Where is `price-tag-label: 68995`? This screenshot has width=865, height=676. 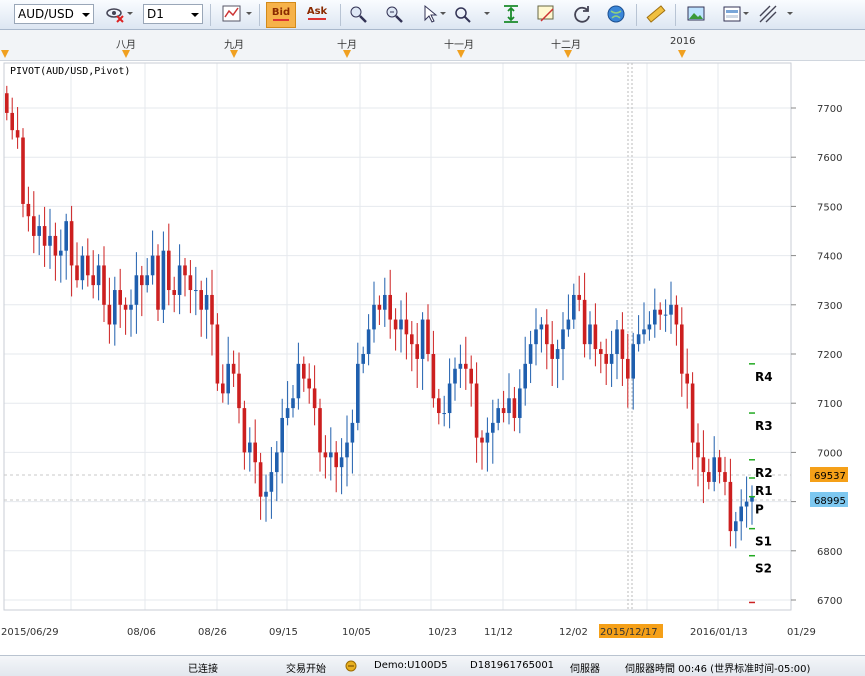 price-tag-label: 68995 is located at coordinates (830, 501).